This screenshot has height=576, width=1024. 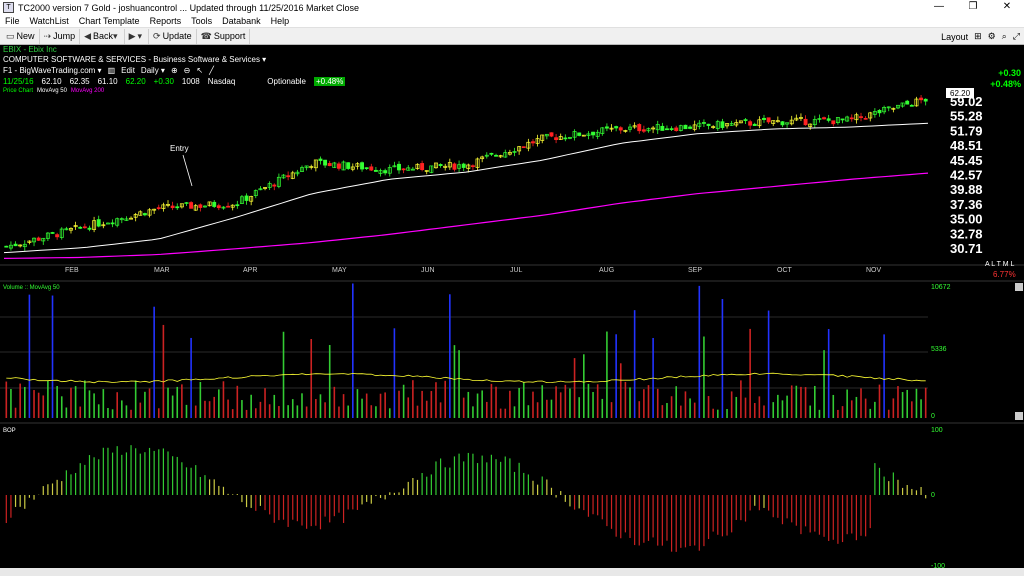 What do you see at coordinates (966, 233) in the screenshot?
I see `price-tick-label: 32.78` at bounding box center [966, 233].